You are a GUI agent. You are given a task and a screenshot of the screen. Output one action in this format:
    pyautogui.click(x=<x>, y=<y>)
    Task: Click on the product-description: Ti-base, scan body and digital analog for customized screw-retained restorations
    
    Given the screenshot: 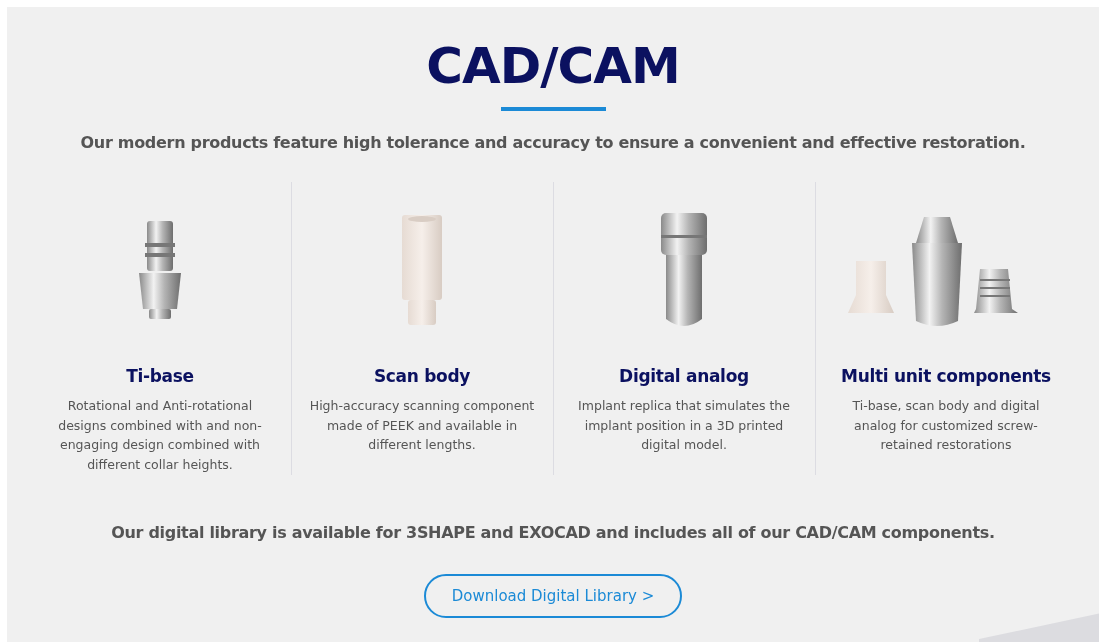 What is the action you would take?
    pyautogui.click(x=946, y=425)
    